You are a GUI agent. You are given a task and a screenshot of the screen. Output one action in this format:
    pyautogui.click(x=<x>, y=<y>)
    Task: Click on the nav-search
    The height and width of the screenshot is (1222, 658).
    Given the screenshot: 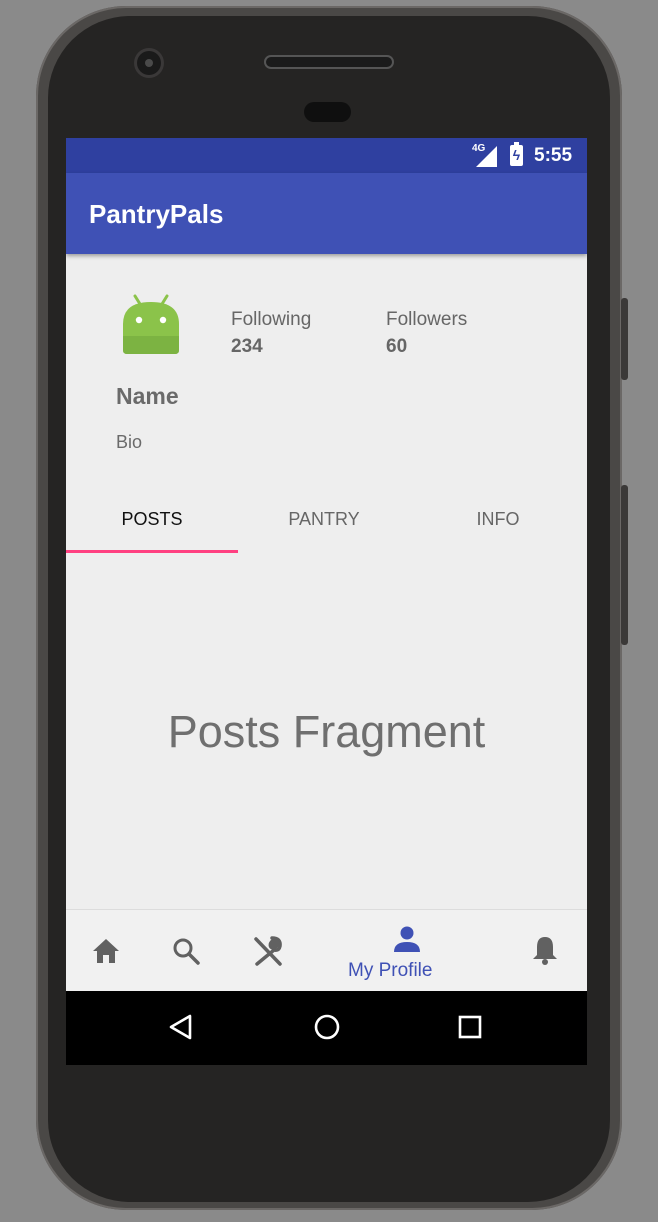 What is the action you would take?
    pyautogui.click(x=186, y=951)
    